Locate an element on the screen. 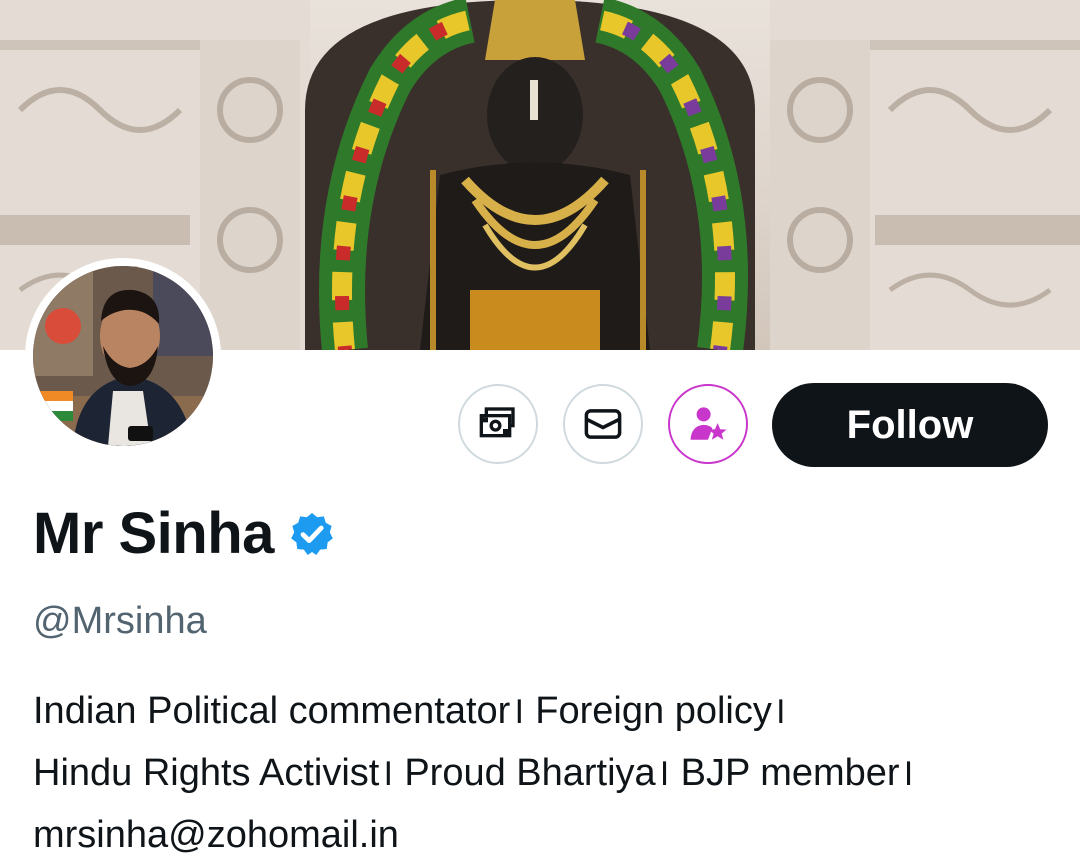 This screenshot has width=1080, height=868. profile-handle: @Mrsinha is located at coordinates (120, 621).